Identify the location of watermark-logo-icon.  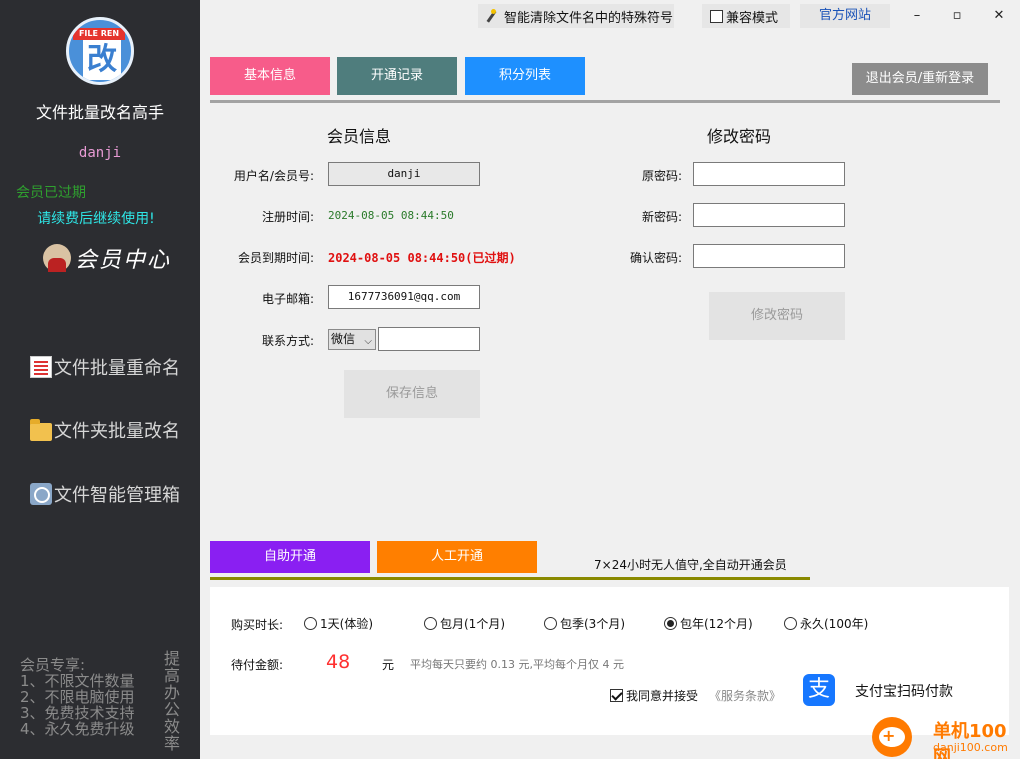
(892, 737).